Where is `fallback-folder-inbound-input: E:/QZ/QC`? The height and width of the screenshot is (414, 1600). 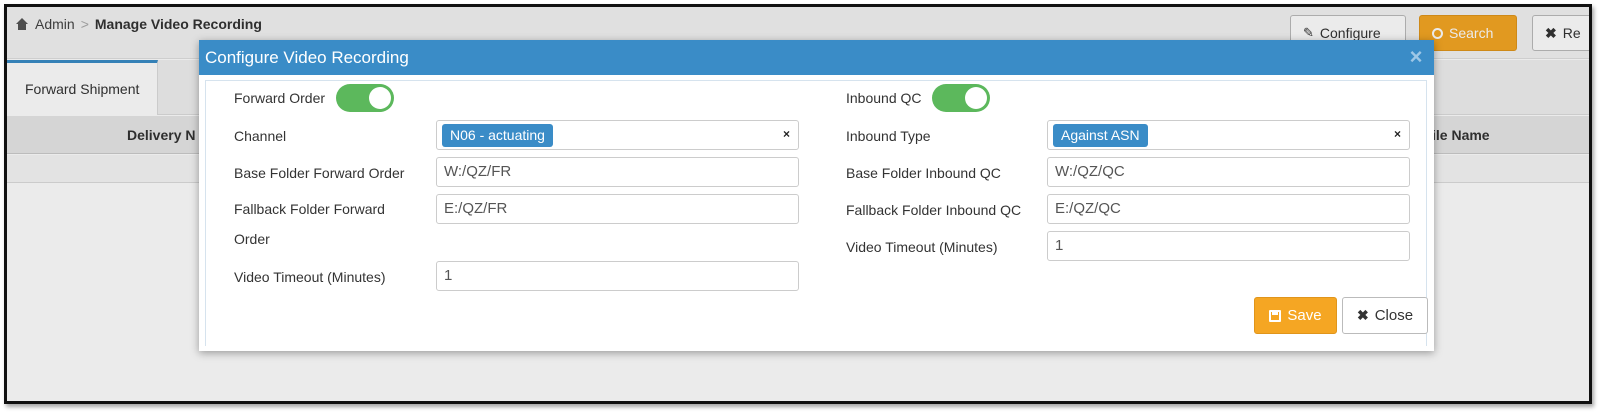
fallback-folder-inbound-input: E:/QZ/QC is located at coordinates (1228, 209).